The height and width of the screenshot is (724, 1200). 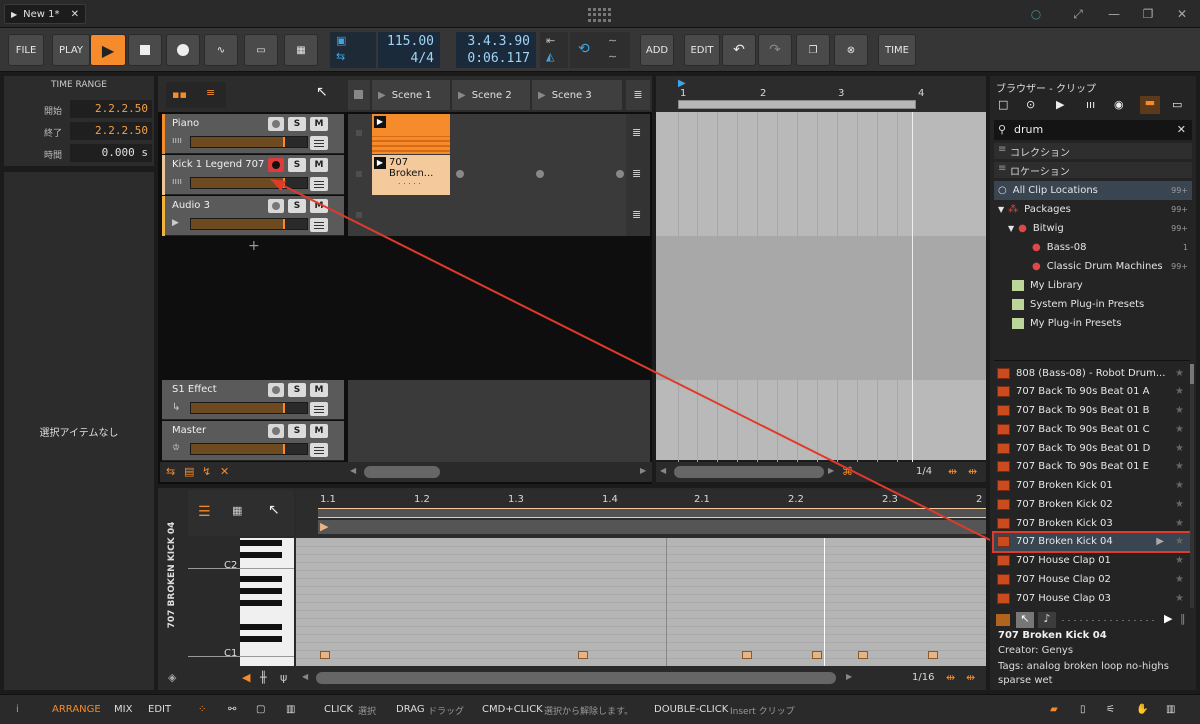 I want to click on delete-button: ⊗, so click(x=851, y=50).